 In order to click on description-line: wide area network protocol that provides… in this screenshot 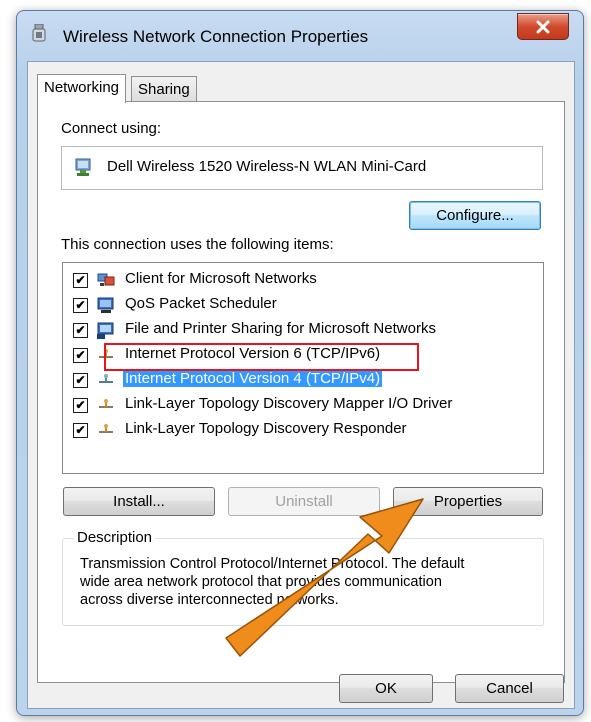, I will do `click(261, 582)`.